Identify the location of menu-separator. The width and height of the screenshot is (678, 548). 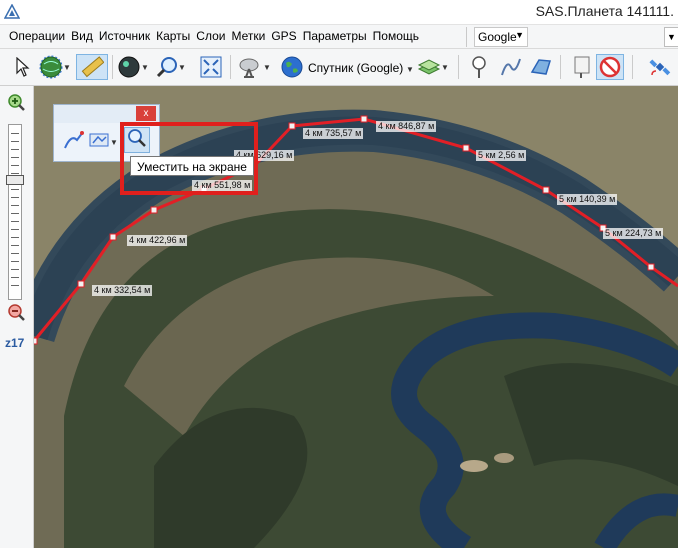
(466, 37).